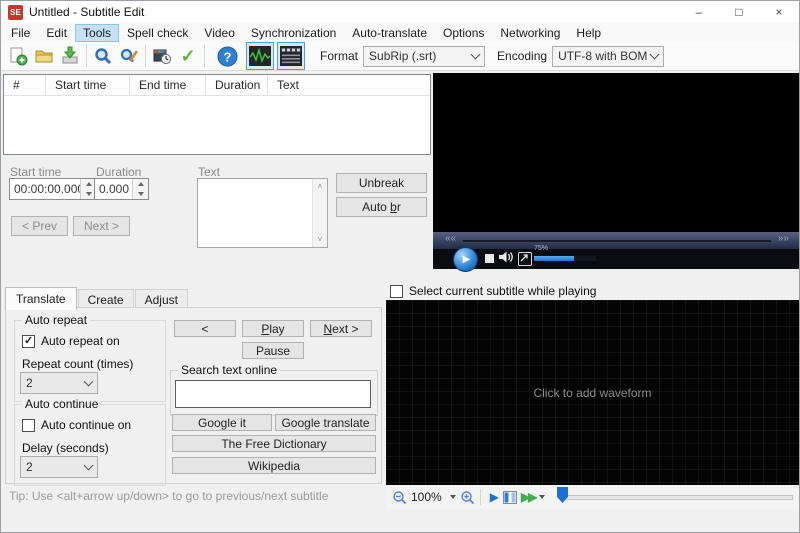 This screenshot has height=533, width=800. I want to click on seek-forward-icon: »», so click(783, 238).